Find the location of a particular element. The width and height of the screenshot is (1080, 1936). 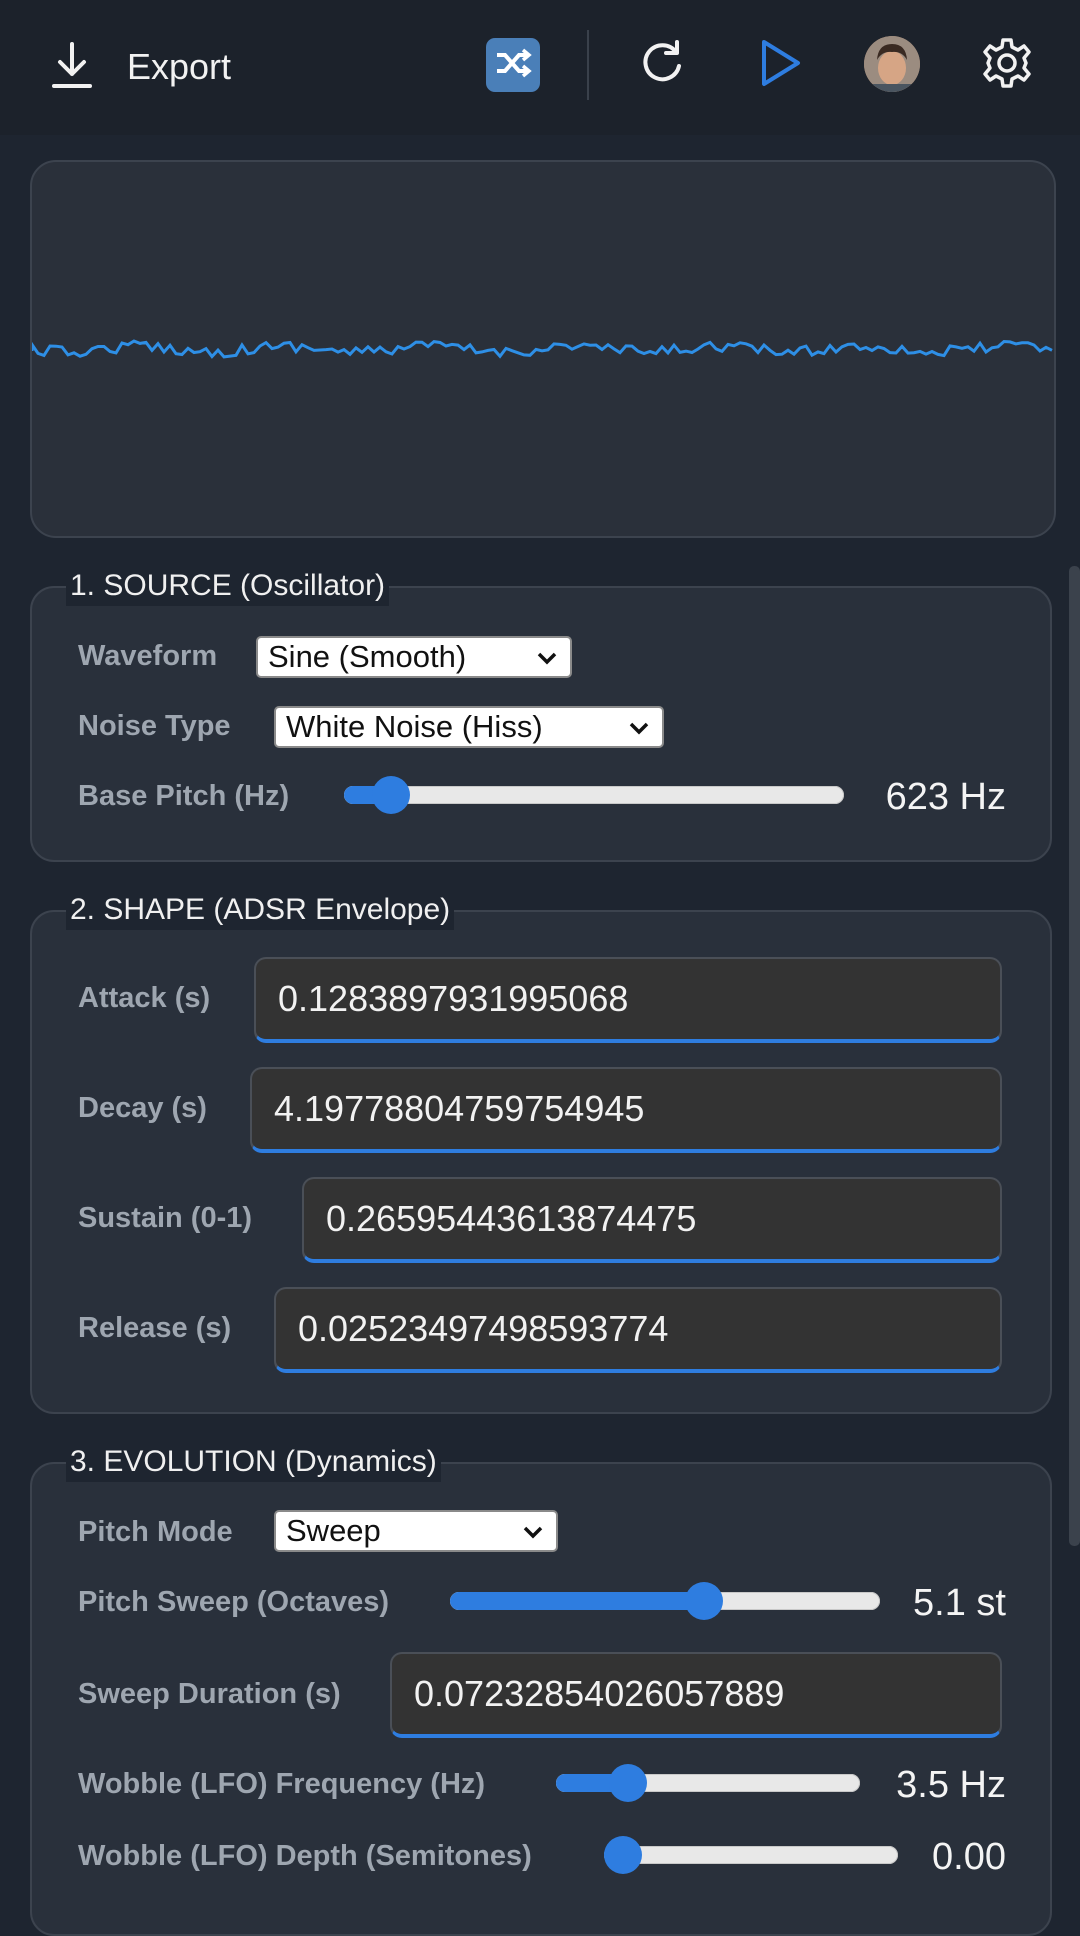

shuffle-icon is located at coordinates (513, 65).